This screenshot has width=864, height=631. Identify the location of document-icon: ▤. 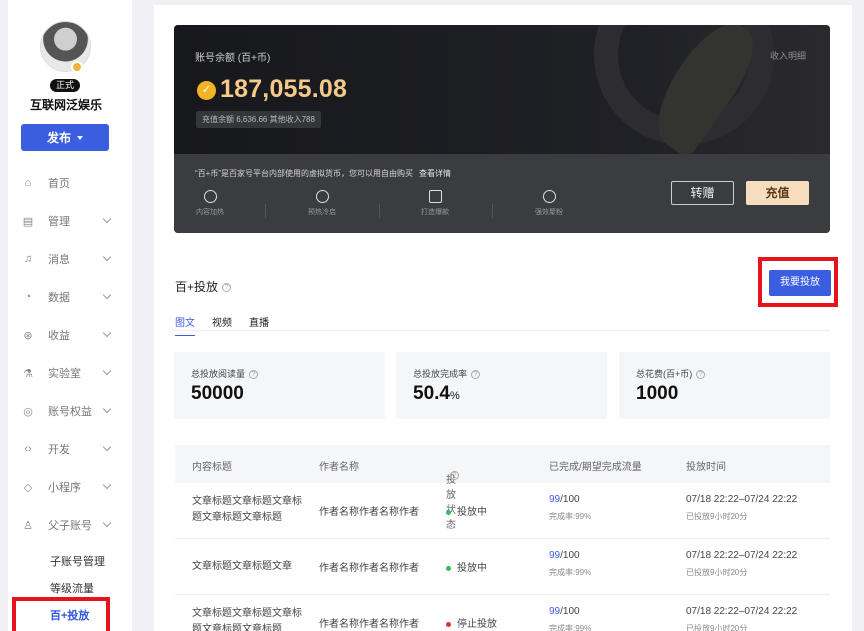
(28, 221).